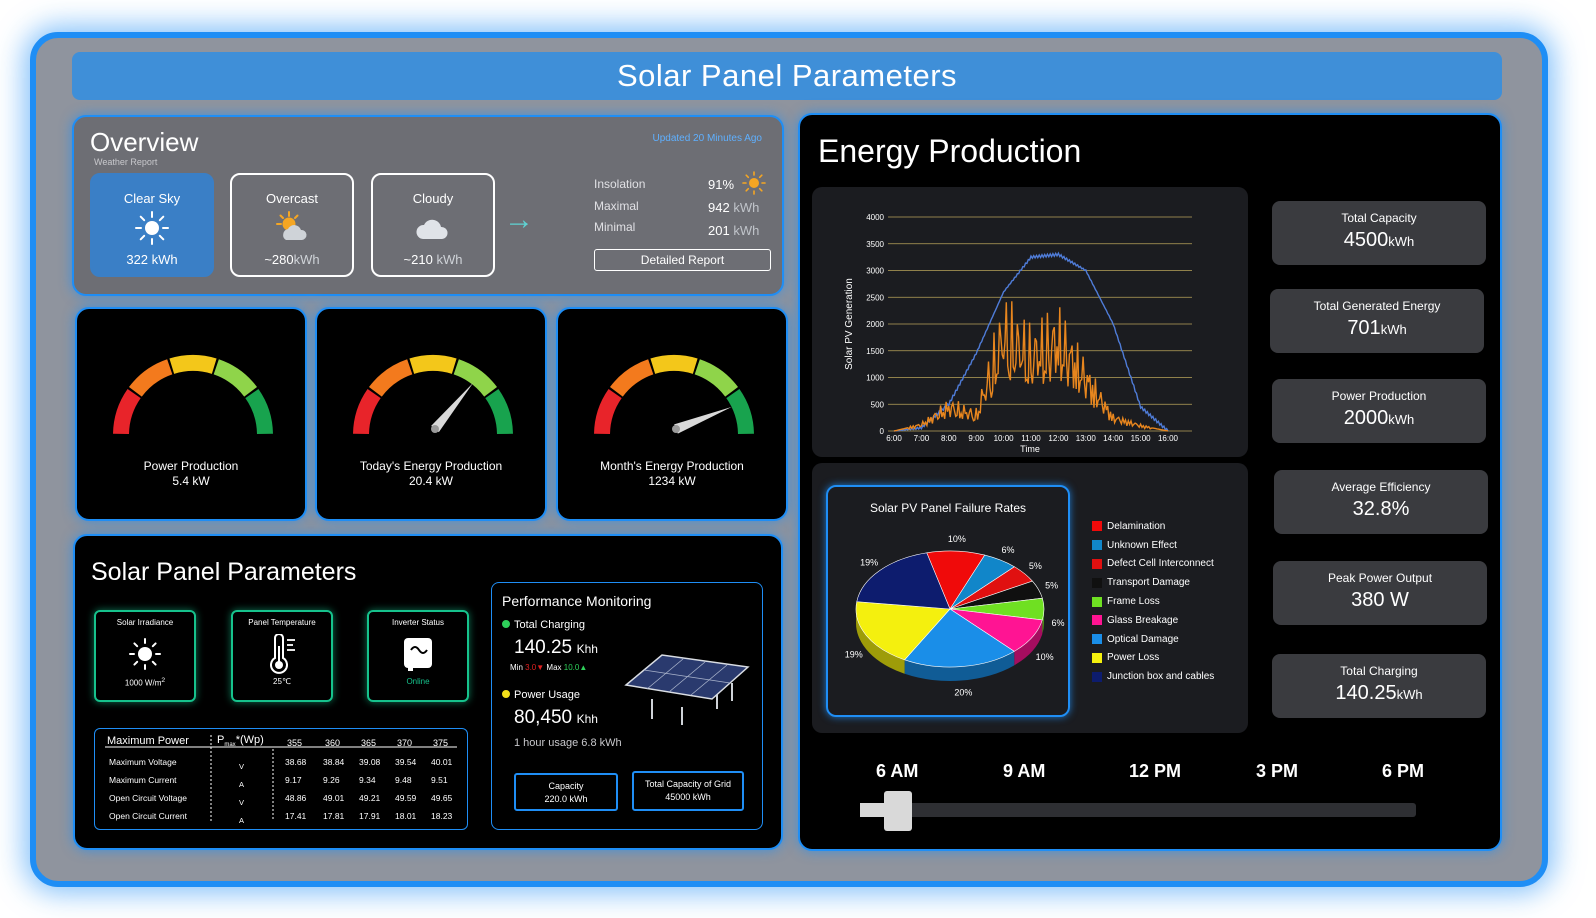 The image size is (1596, 918). What do you see at coordinates (1142, 545) in the screenshot?
I see `legend-label: Unknown Effect` at bounding box center [1142, 545].